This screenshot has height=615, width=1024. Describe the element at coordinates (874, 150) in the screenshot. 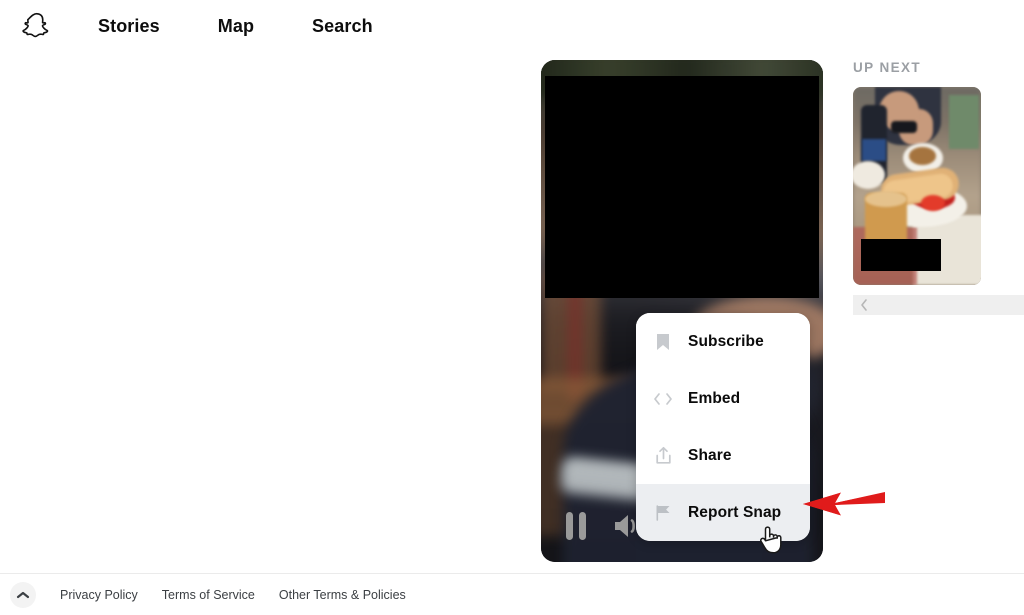

I see `thumbnail-bottle-label` at that location.